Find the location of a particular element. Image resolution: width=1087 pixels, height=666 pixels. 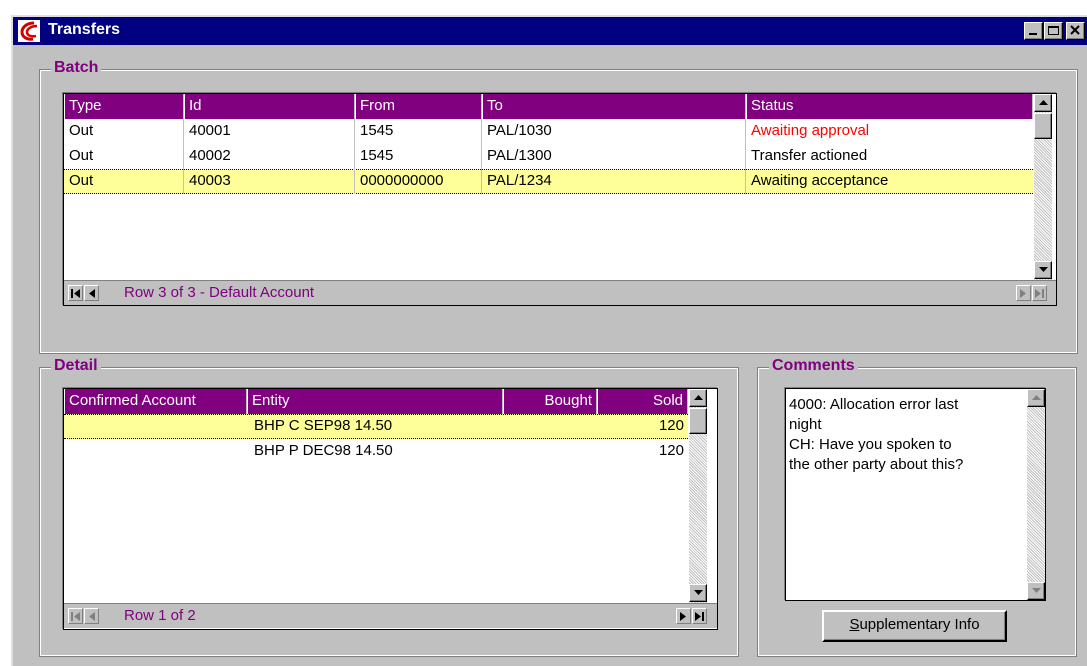

maximize-icon is located at coordinates (1053, 30).